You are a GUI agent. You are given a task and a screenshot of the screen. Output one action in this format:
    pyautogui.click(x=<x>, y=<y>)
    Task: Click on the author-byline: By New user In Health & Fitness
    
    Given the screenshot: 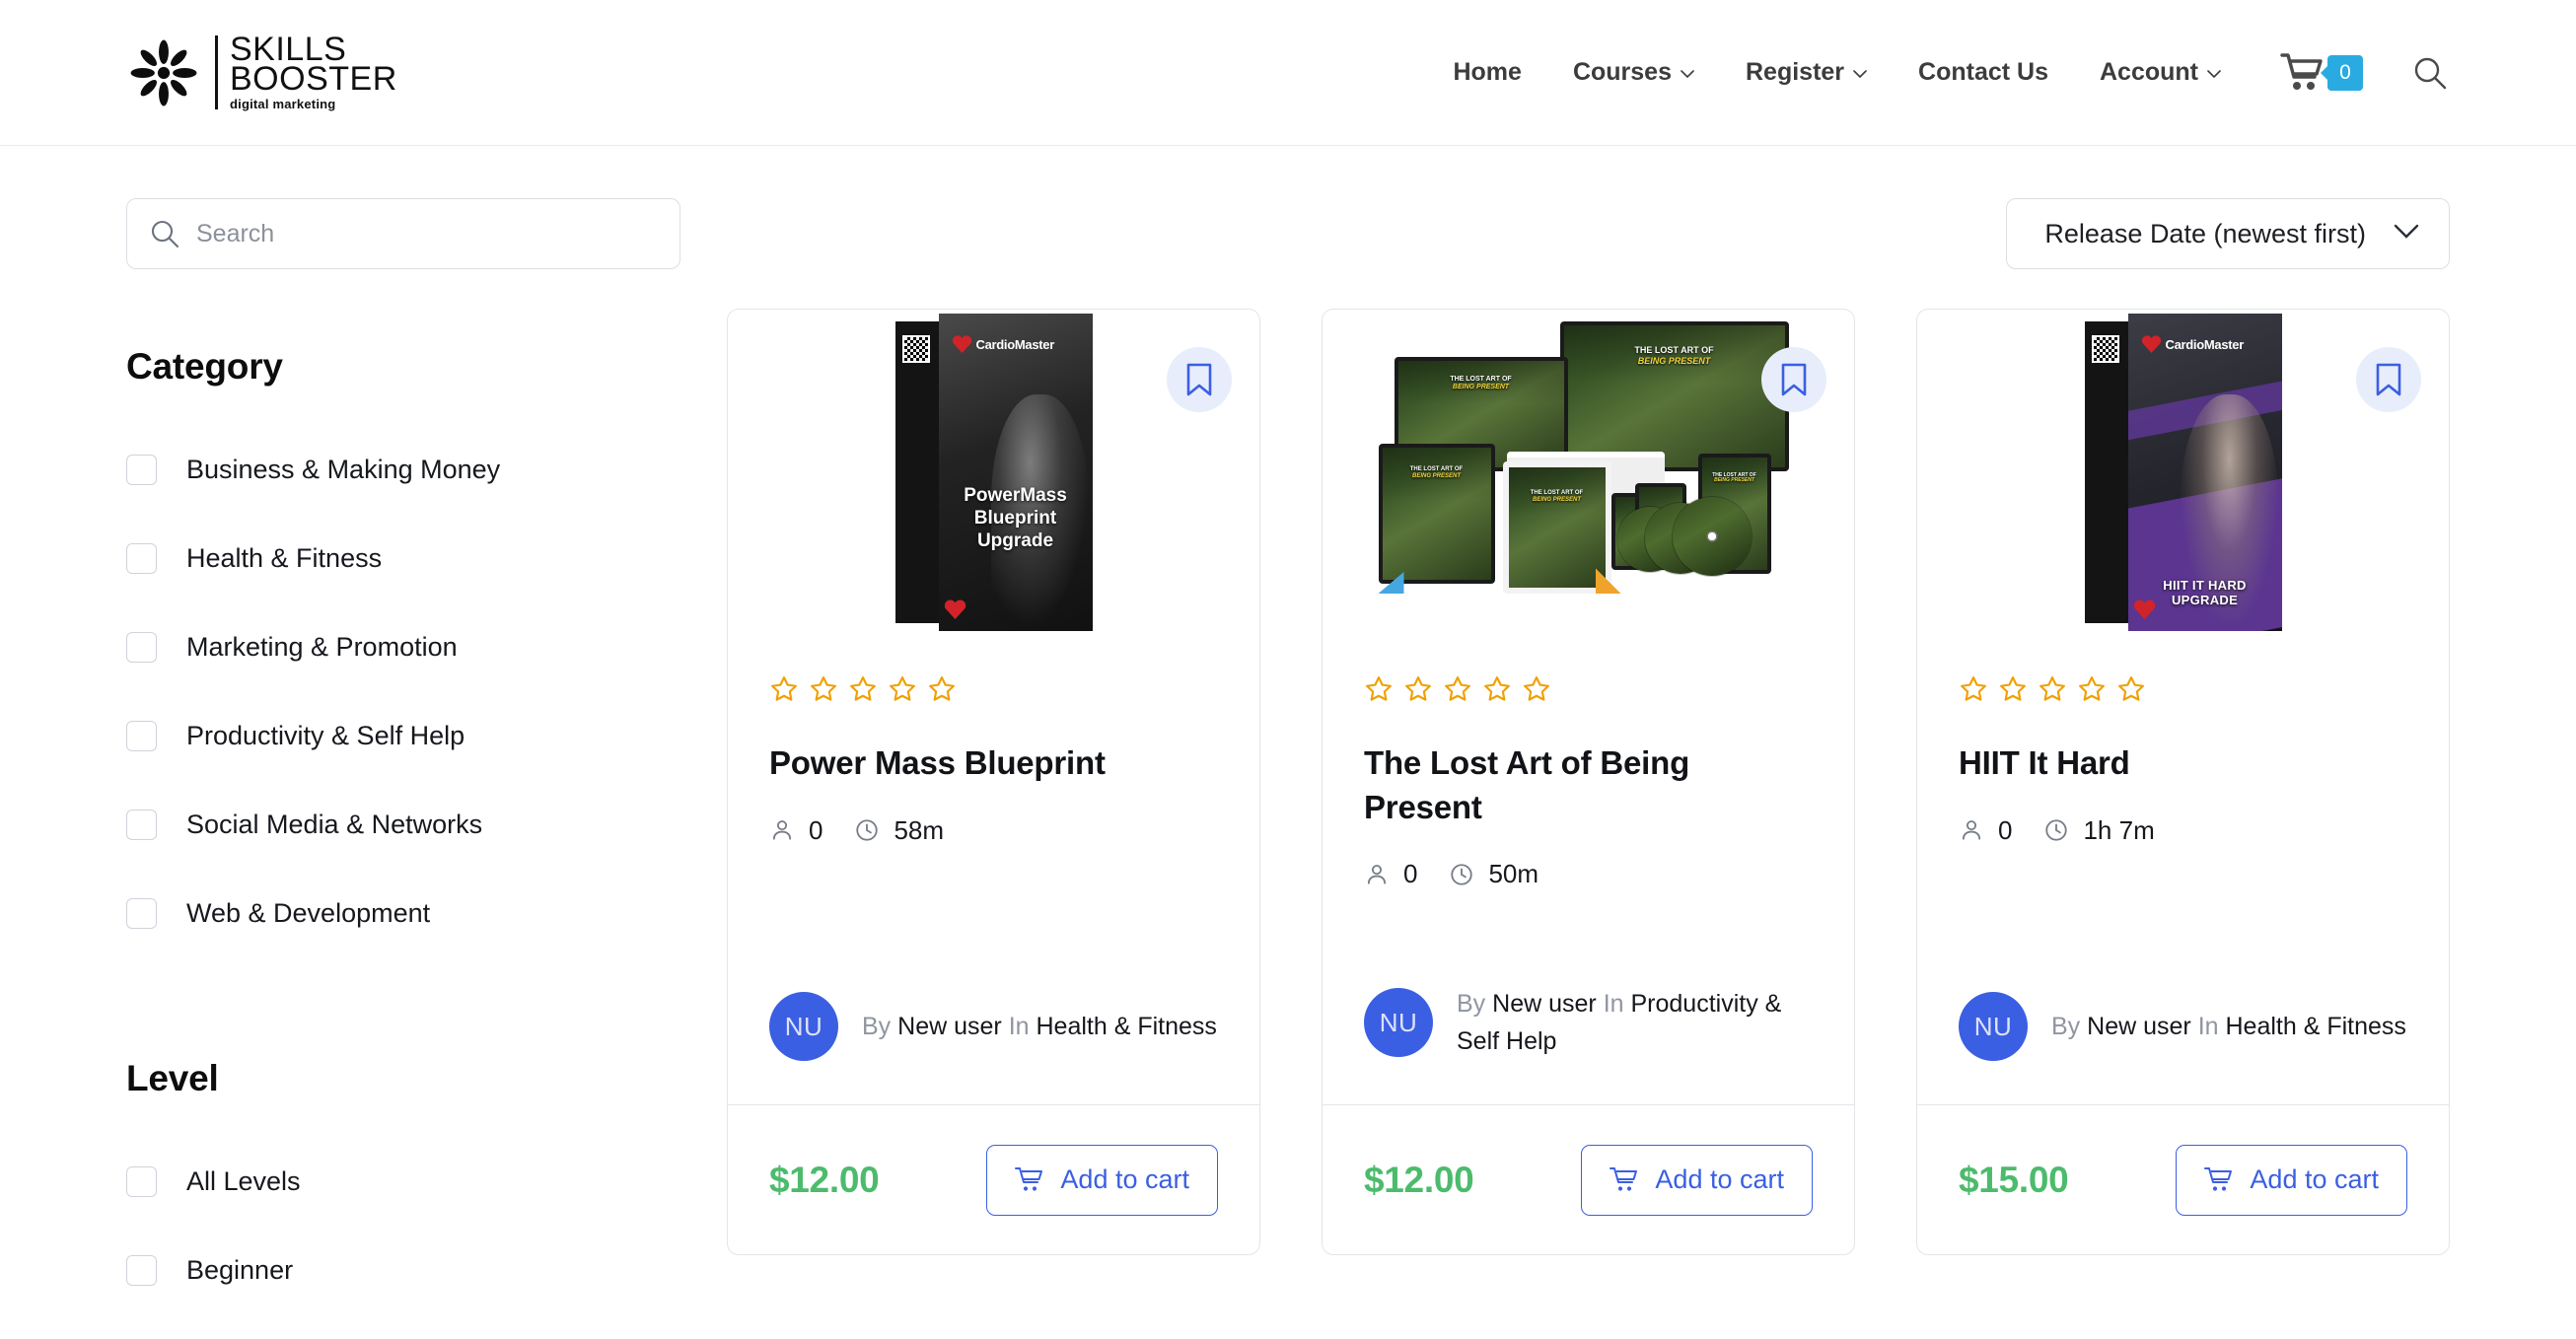 What is the action you would take?
    pyautogui.click(x=2228, y=1027)
    